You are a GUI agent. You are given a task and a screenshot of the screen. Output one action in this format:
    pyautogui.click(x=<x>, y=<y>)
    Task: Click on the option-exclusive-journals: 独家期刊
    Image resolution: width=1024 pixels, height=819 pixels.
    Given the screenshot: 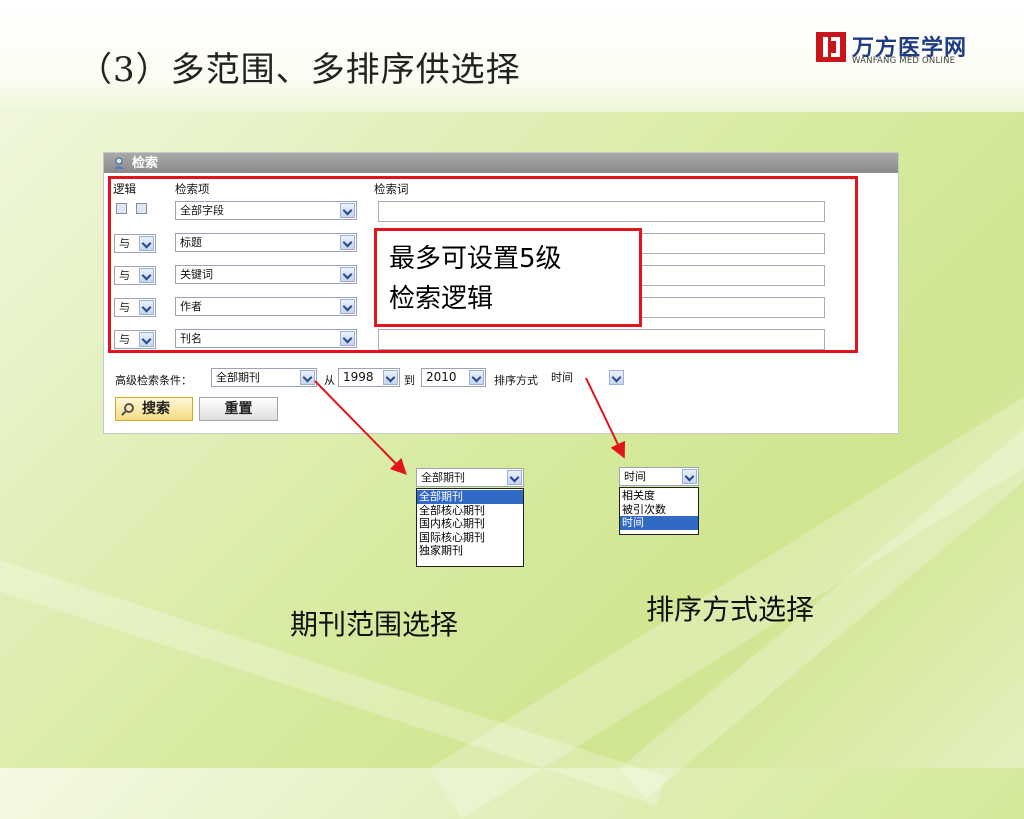 What is the action you would take?
    pyautogui.click(x=470, y=551)
    